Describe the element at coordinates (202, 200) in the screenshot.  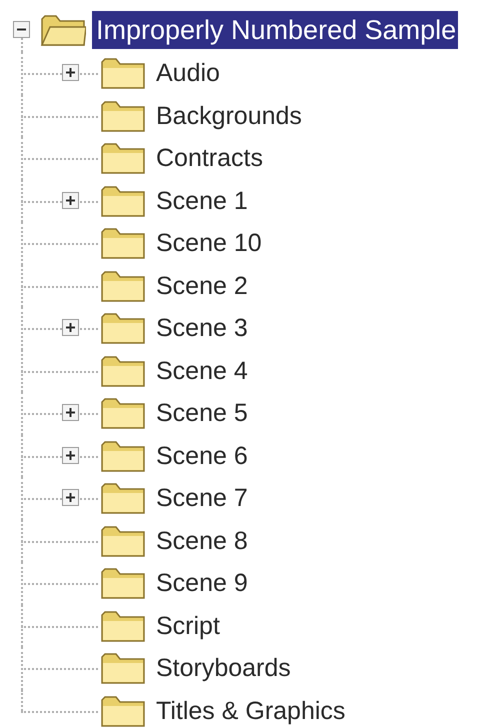
I see `tree-item: Scene 1` at that location.